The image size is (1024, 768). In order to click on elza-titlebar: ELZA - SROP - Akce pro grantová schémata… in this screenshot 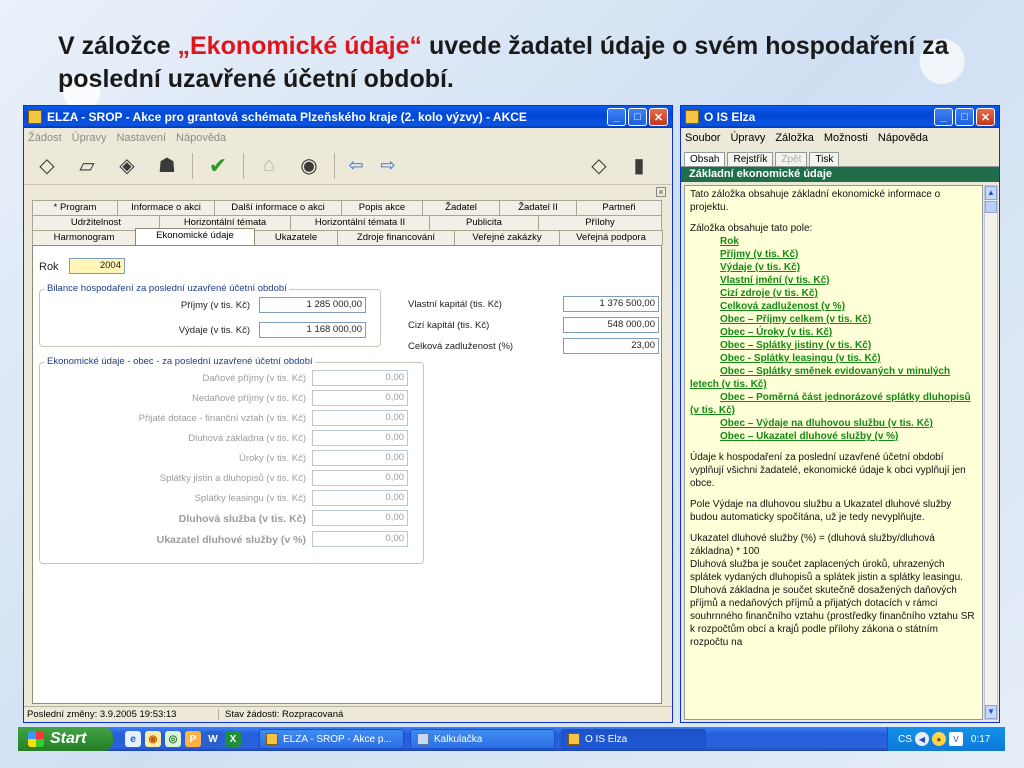, I will do `click(348, 117)`.